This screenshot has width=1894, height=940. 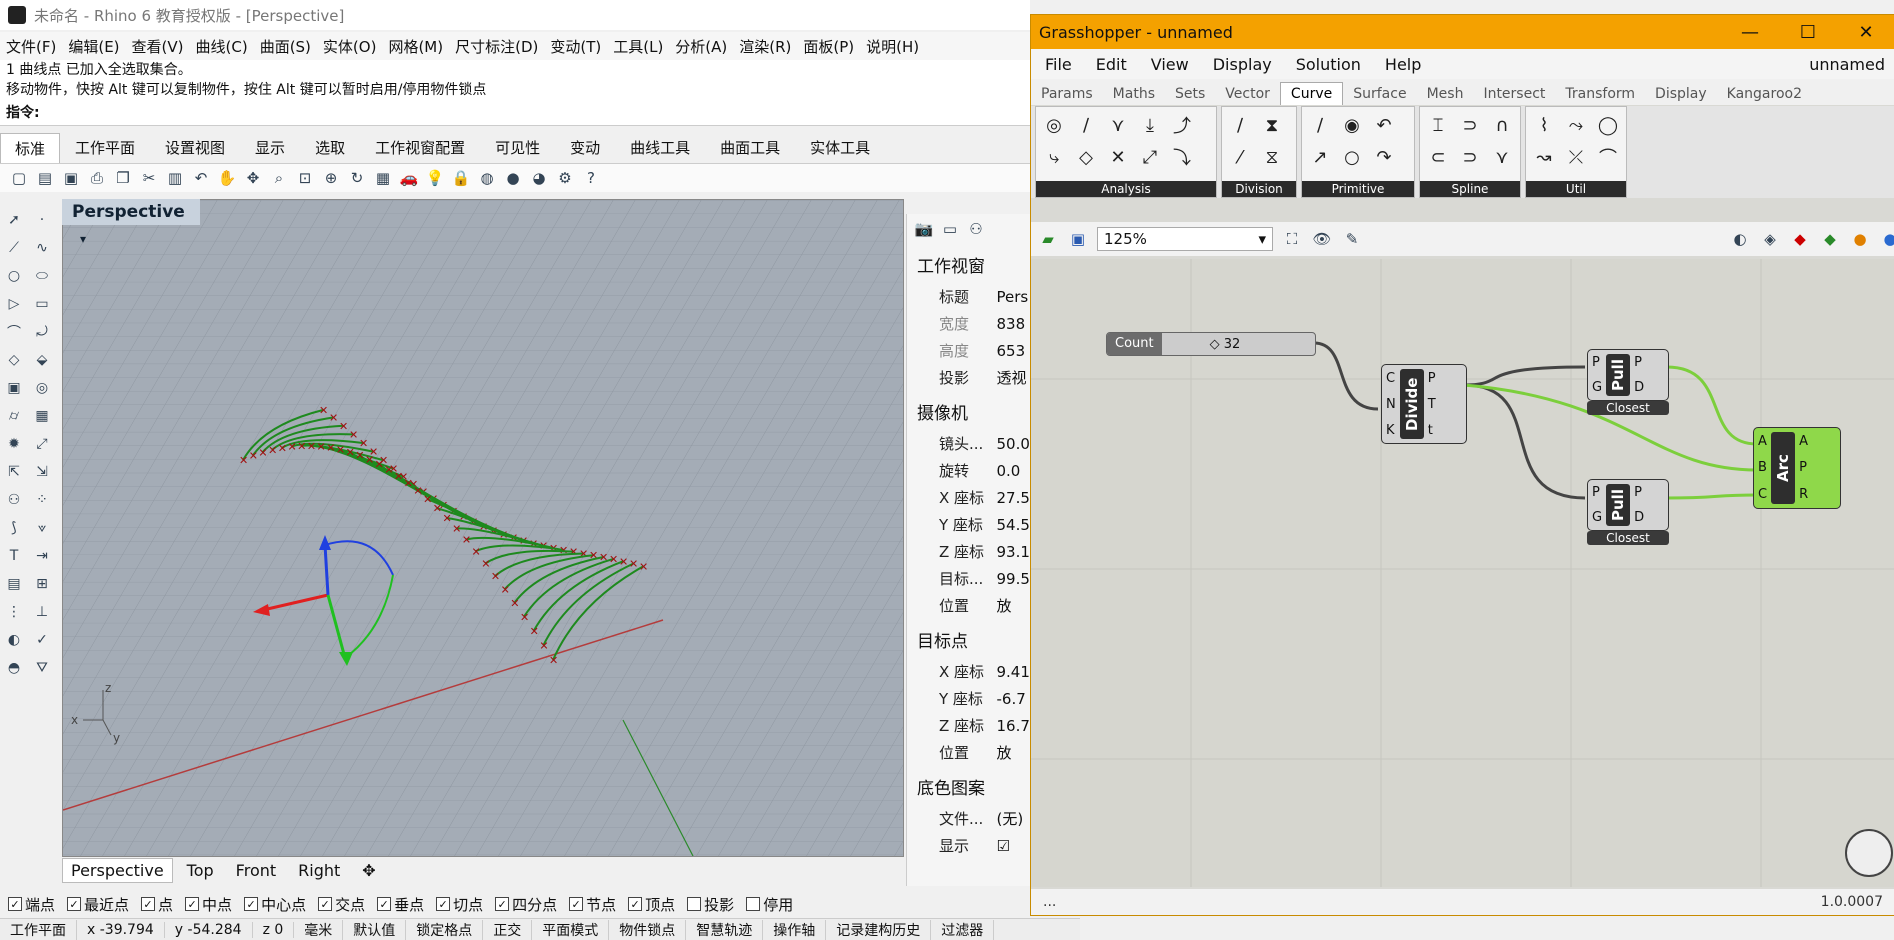 What do you see at coordinates (1014, 726) in the screenshot?
I see `prop-value: 16.7` at bounding box center [1014, 726].